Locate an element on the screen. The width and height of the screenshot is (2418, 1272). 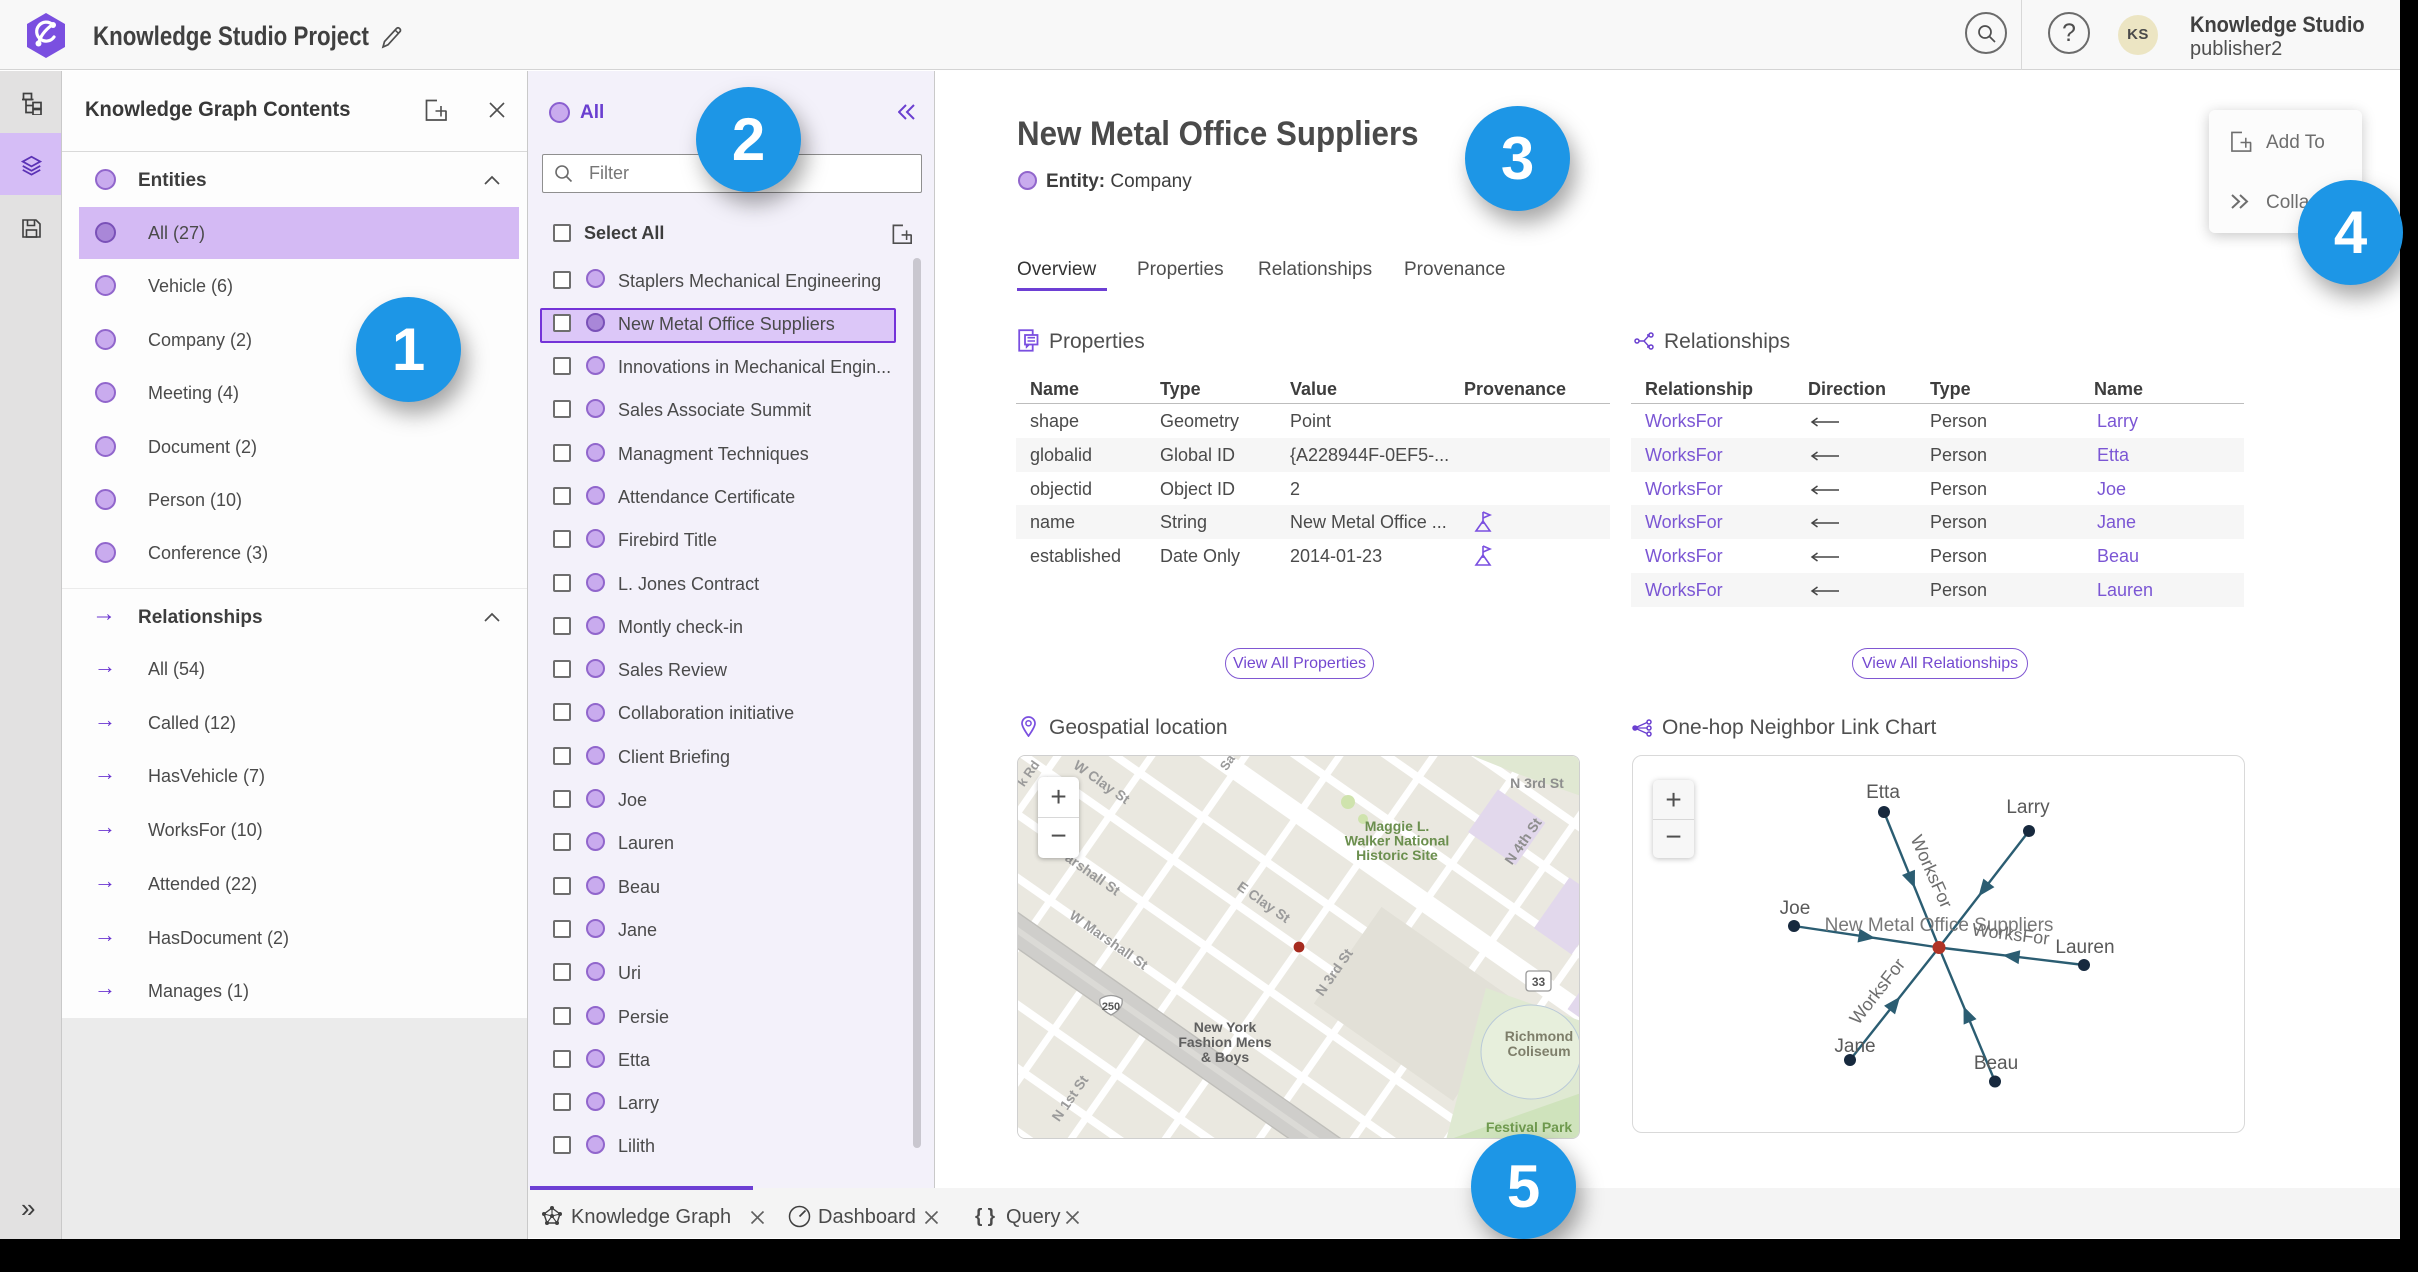
svg-text: Festival Park is located at coordinates (1529, 1127).